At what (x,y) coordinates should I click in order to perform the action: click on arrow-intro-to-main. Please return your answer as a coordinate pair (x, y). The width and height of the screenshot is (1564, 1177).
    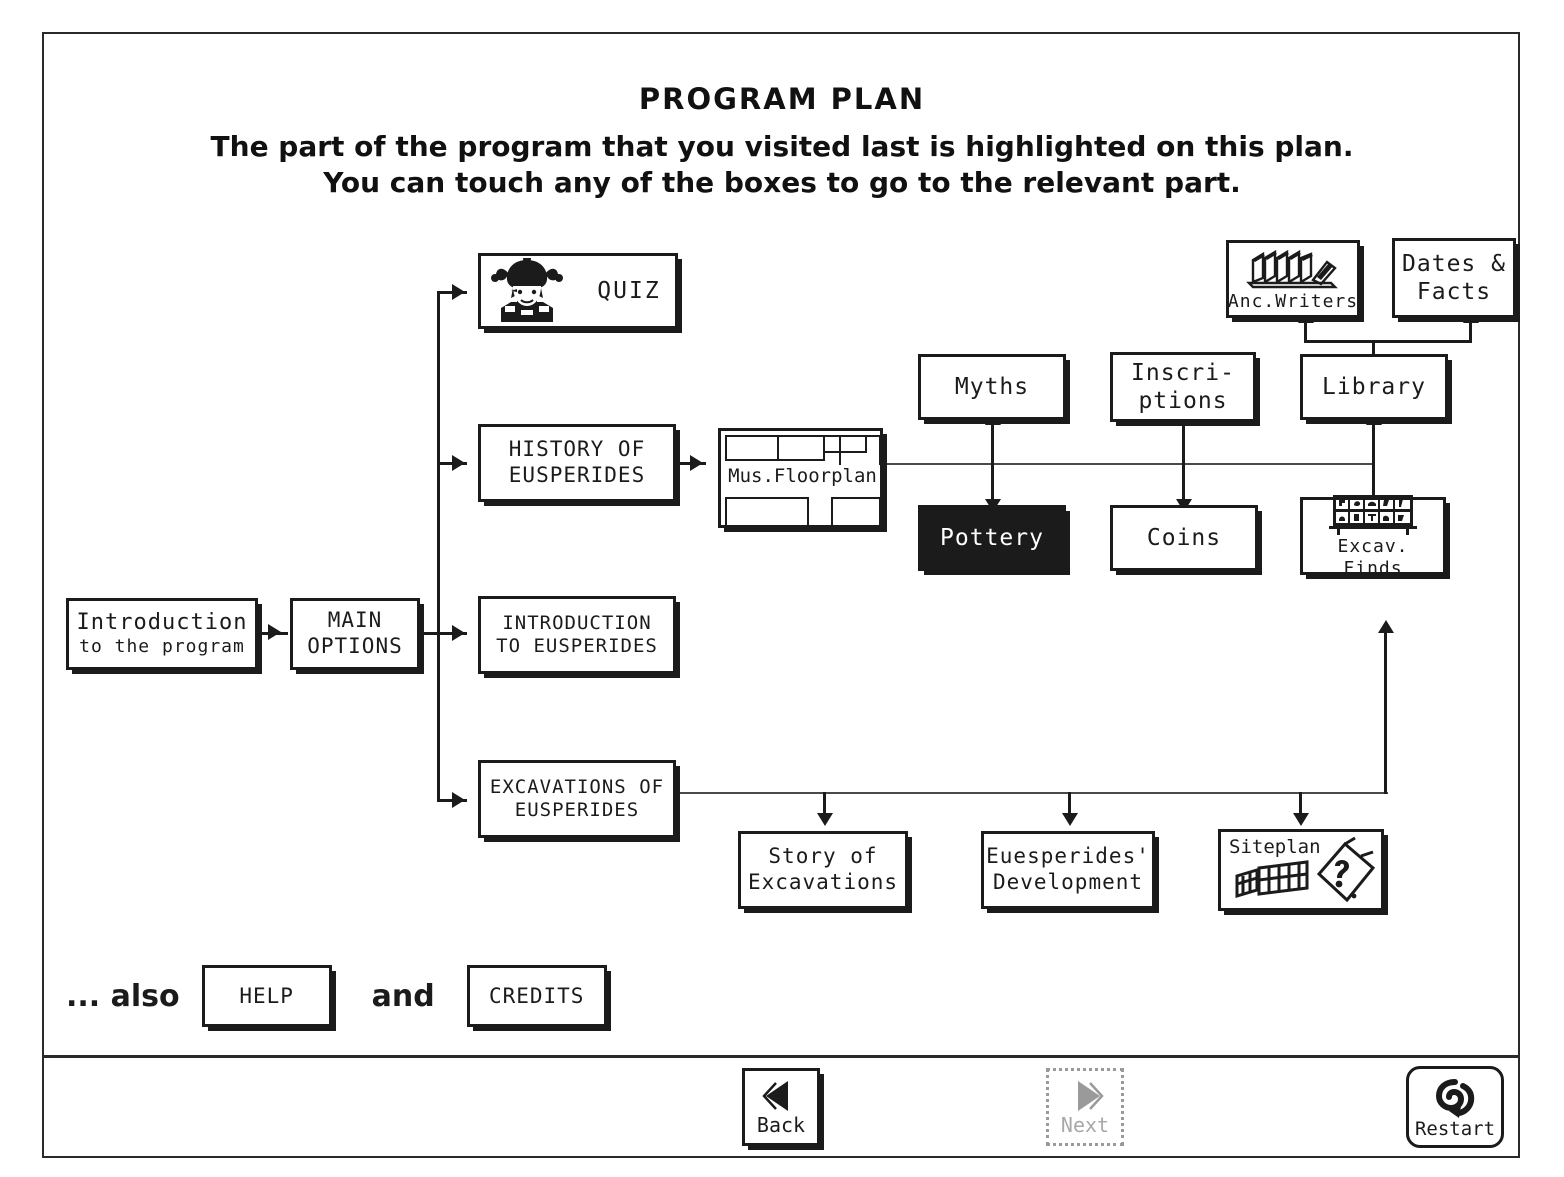
    Looking at the image, I should click on (274, 632).